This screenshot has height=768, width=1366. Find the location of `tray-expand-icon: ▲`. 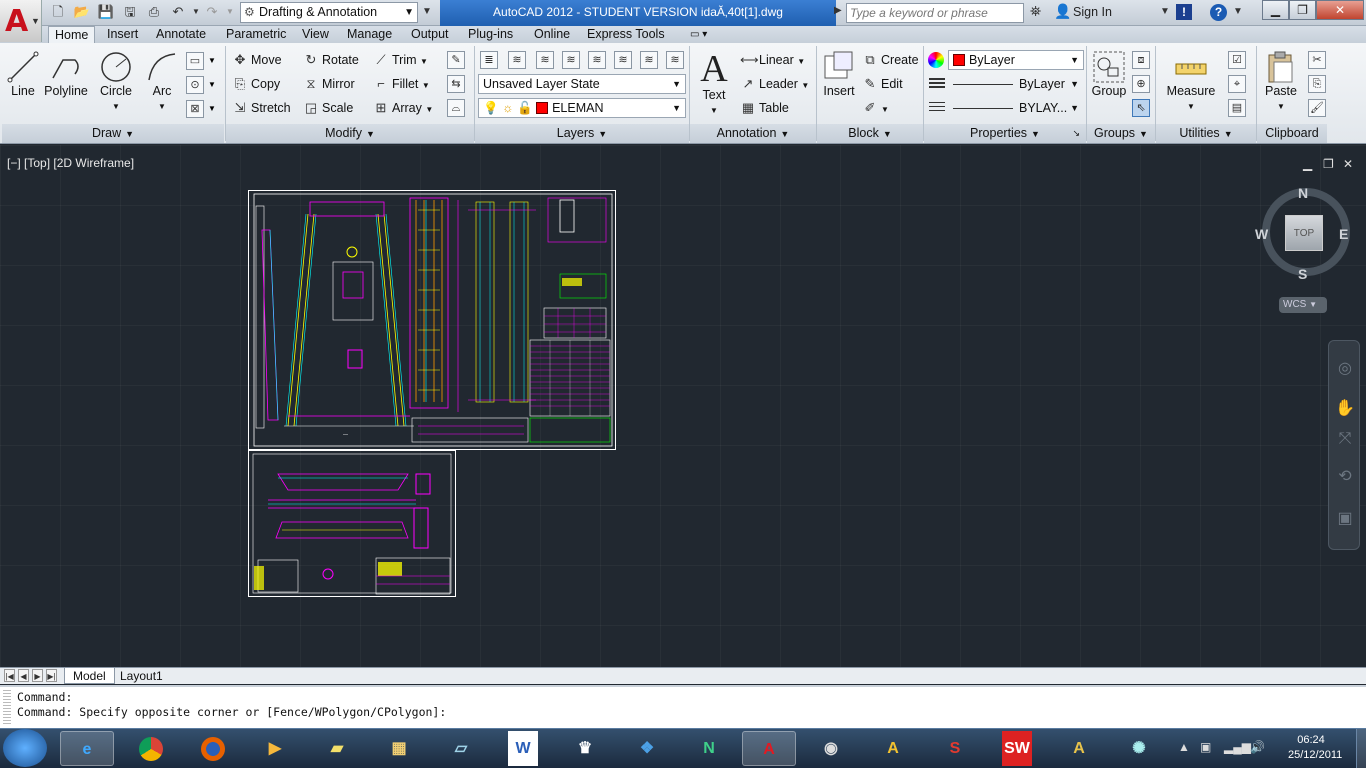

tray-expand-icon: ▲ is located at coordinates (1184, 747).